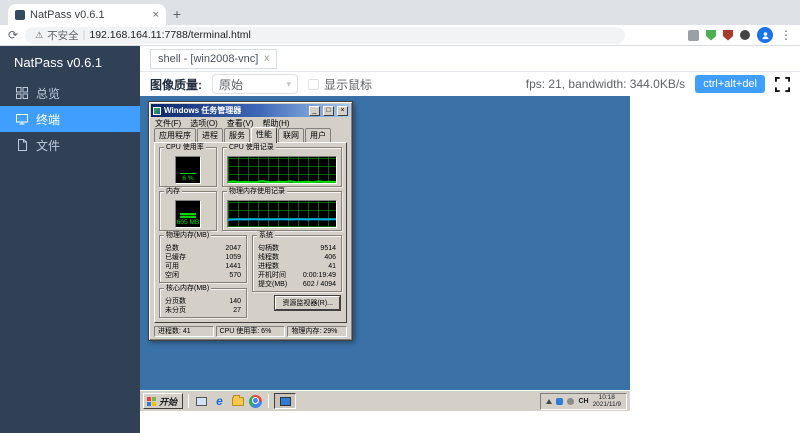  I want to click on menu-options: 选项(O), so click(204, 123).